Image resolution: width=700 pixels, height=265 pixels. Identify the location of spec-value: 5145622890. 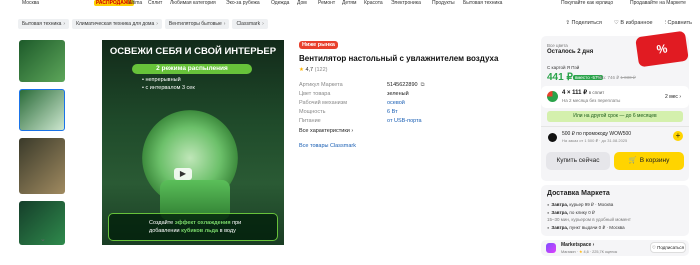
(402, 85).